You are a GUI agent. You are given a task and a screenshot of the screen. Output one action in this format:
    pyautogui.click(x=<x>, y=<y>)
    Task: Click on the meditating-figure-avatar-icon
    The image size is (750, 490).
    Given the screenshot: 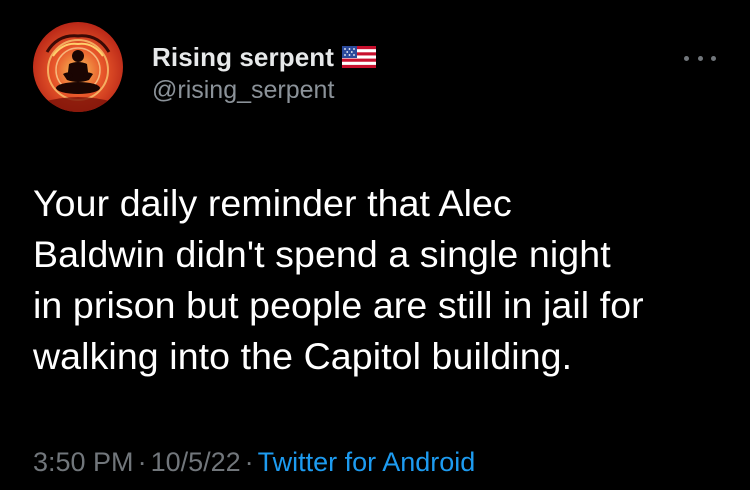 What is the action you would take?
    pyautogui.click(x=78, y=67)
    